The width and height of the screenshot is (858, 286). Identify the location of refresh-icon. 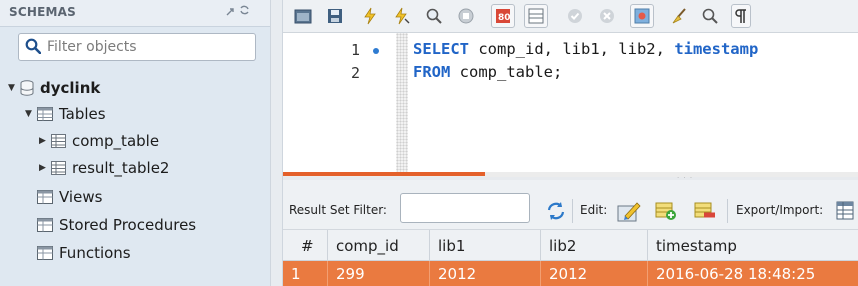
(556, 211).